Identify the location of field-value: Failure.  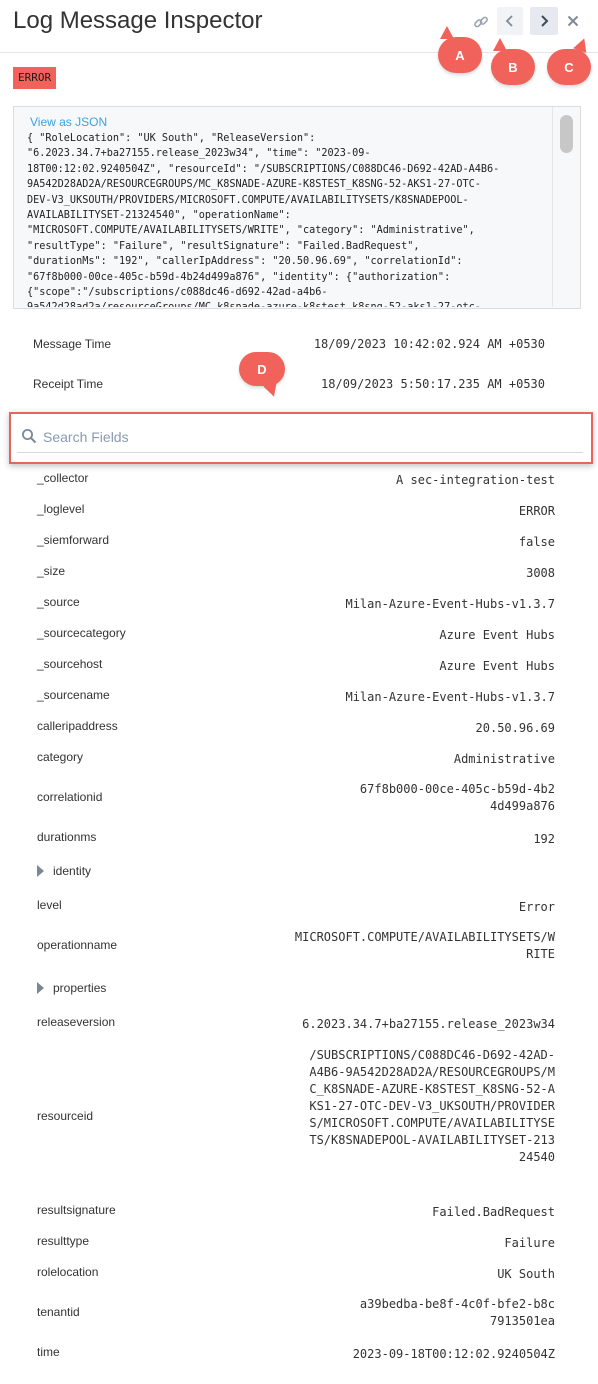
(529, 1243).